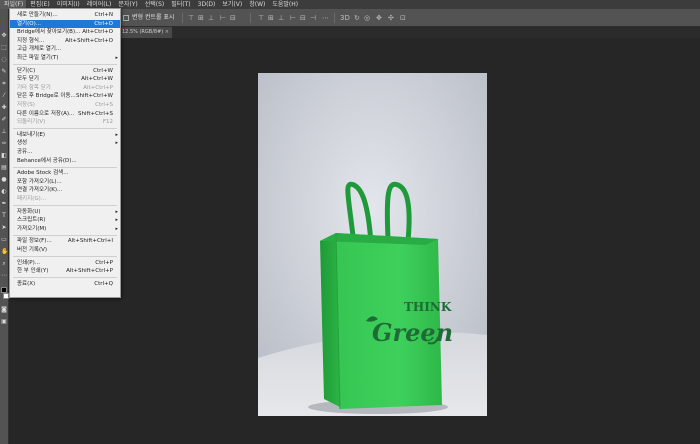  I want to click on healing-tool-icon: ✚, so click(4, 108).